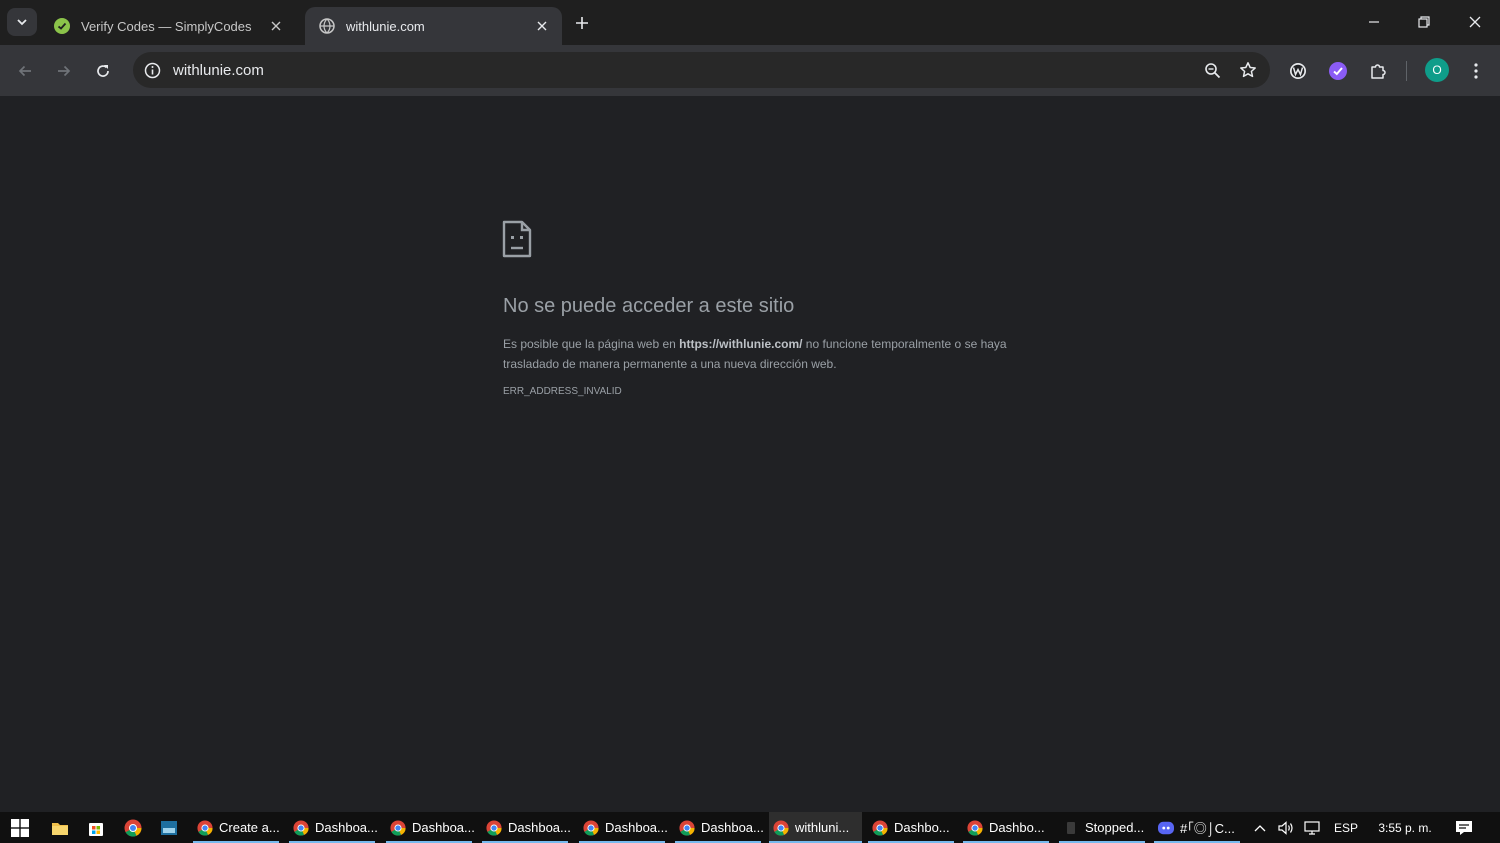 This screenshot has height=843, width=1500. I want to click on reload-button, so click(103, 71).